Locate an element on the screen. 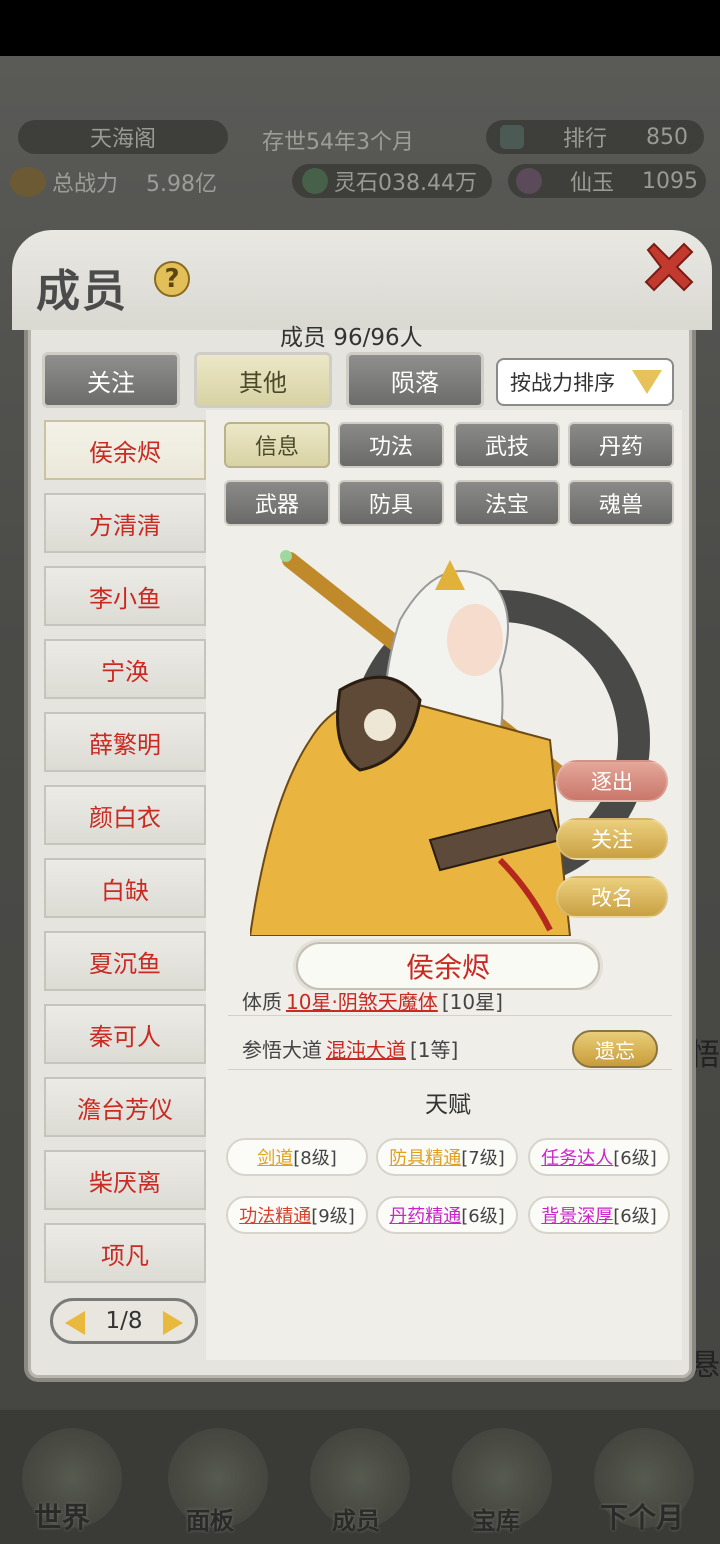 Image resolution: width=720 pixels, height=1544 pixels. constitution-level: [10星] is located at coordinates (472, 1002).